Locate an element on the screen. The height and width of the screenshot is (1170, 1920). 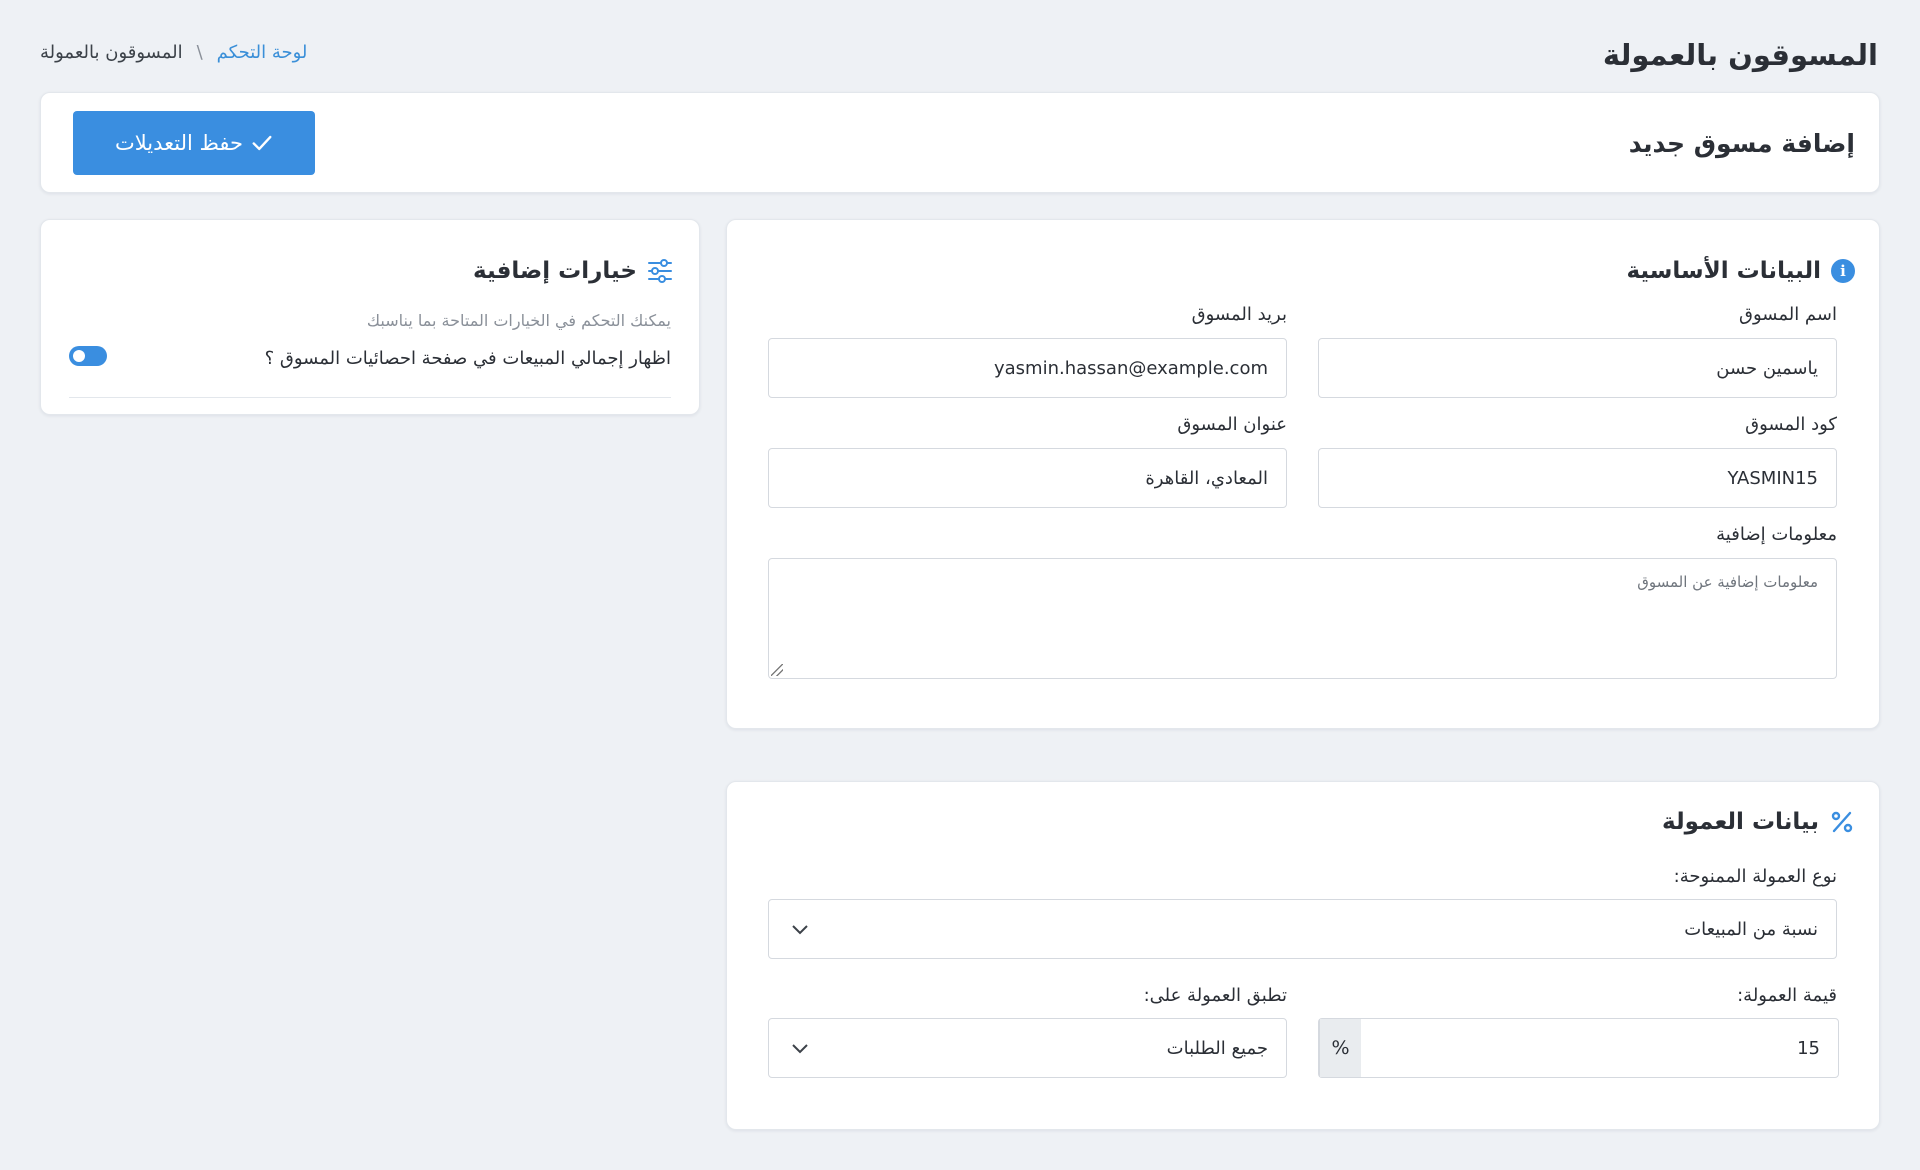
toggle-knob is located at coordinates (79, 356).